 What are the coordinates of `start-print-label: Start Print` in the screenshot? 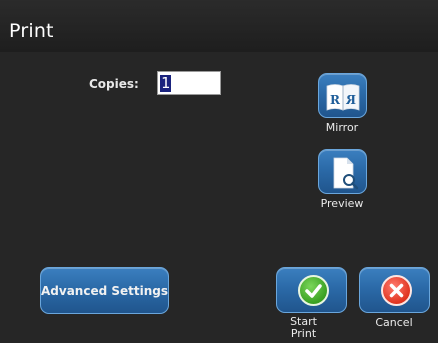 It's located at (303, 327).